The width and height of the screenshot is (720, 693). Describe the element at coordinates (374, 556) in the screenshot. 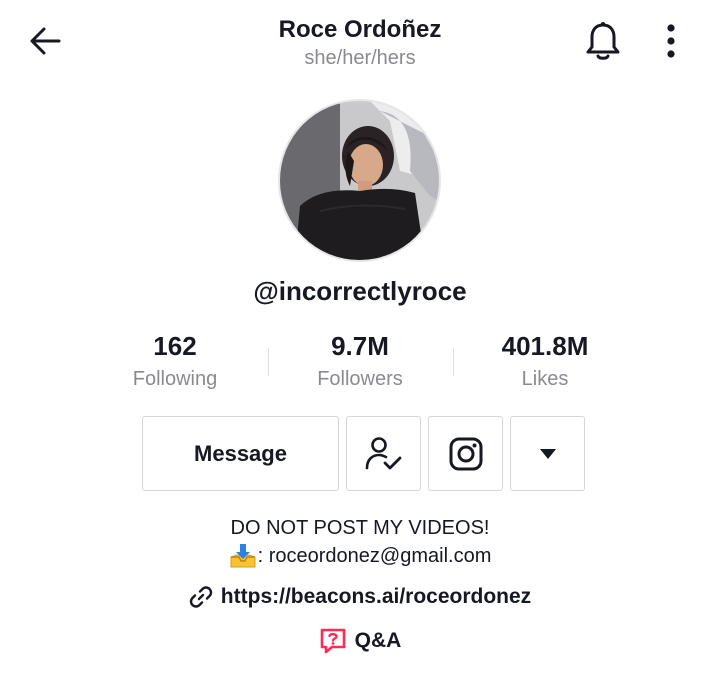

I see `bio-email: : roceordonez@gmail.com` at that location.